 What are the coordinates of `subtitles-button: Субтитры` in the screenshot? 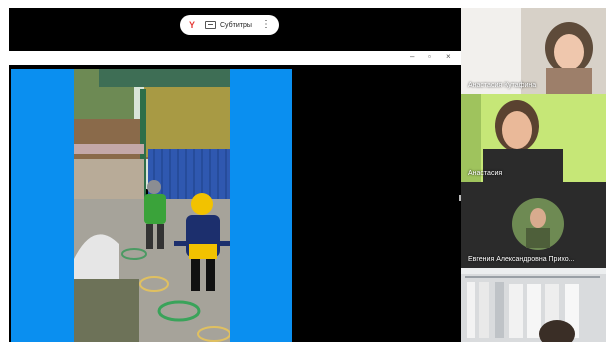 It's located at (236, 25).